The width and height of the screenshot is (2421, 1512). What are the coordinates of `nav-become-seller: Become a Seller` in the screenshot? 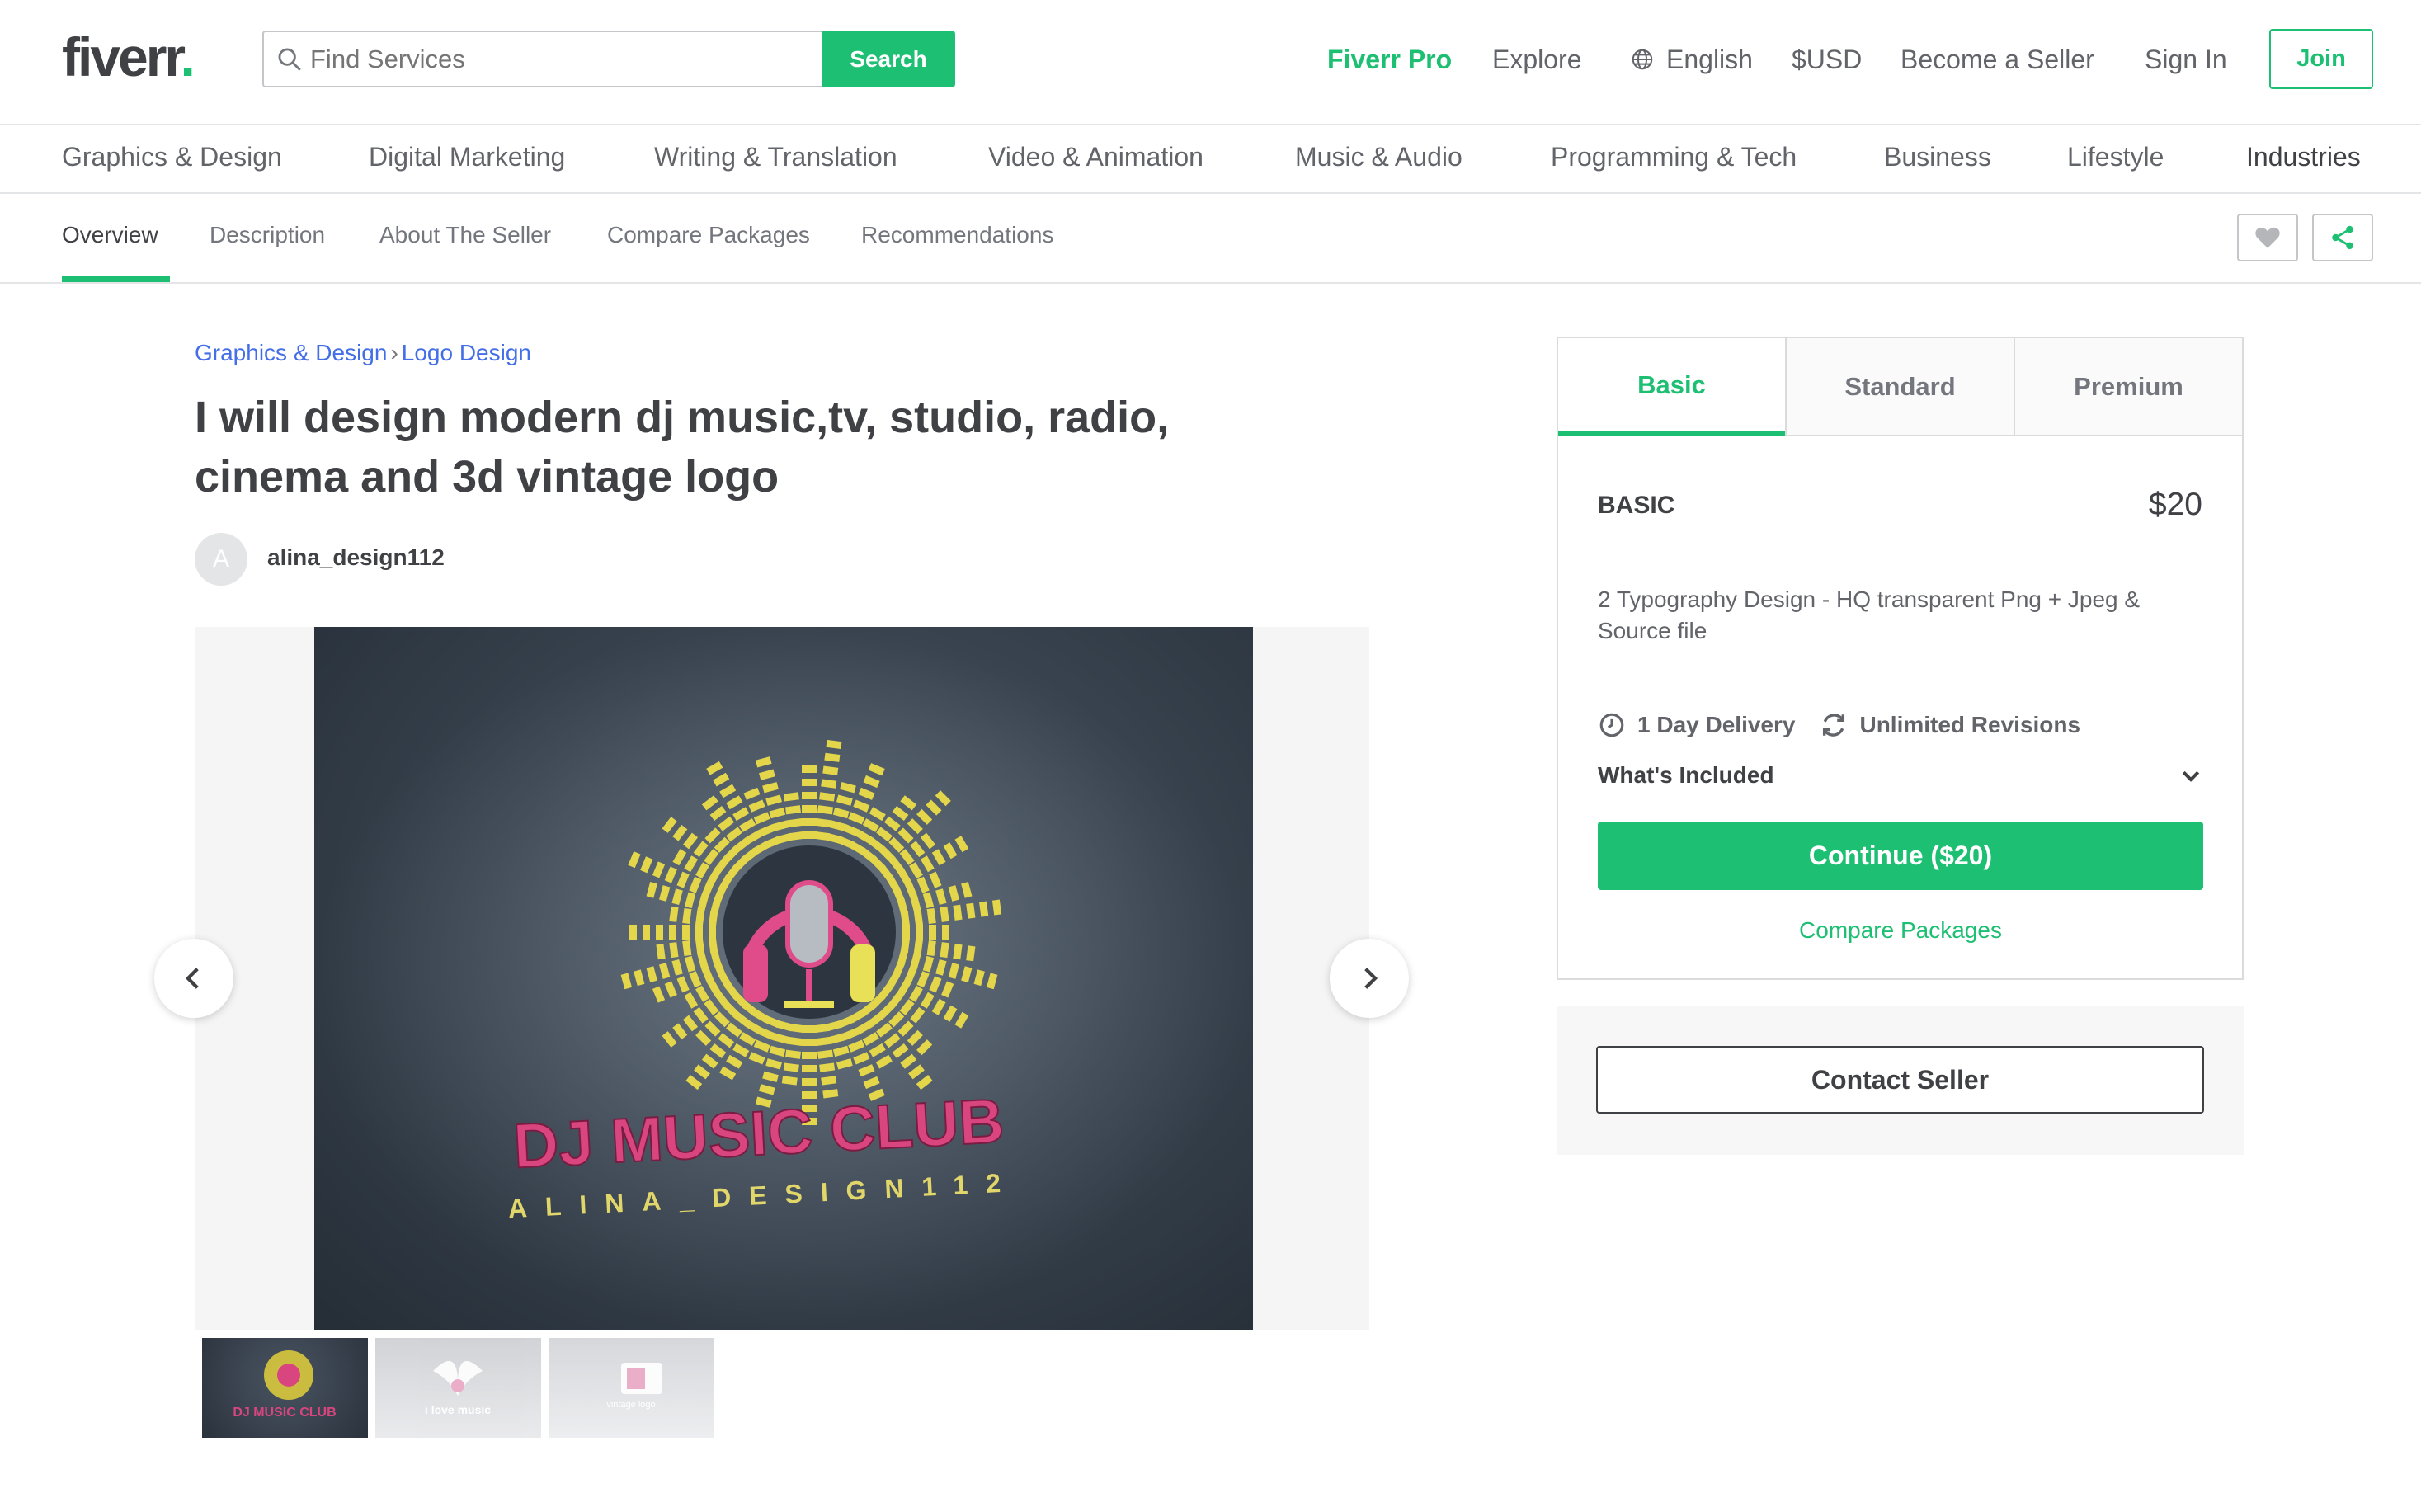 It's located at (1997, 60).